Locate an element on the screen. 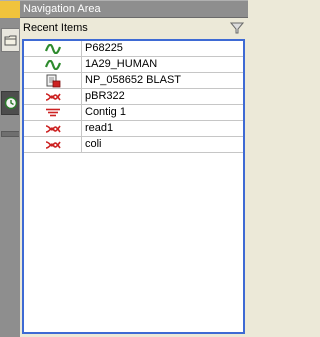 Image resolution: width=320 pixels, height=337 pixels. folder-icon is located at coordinates (10, 40).